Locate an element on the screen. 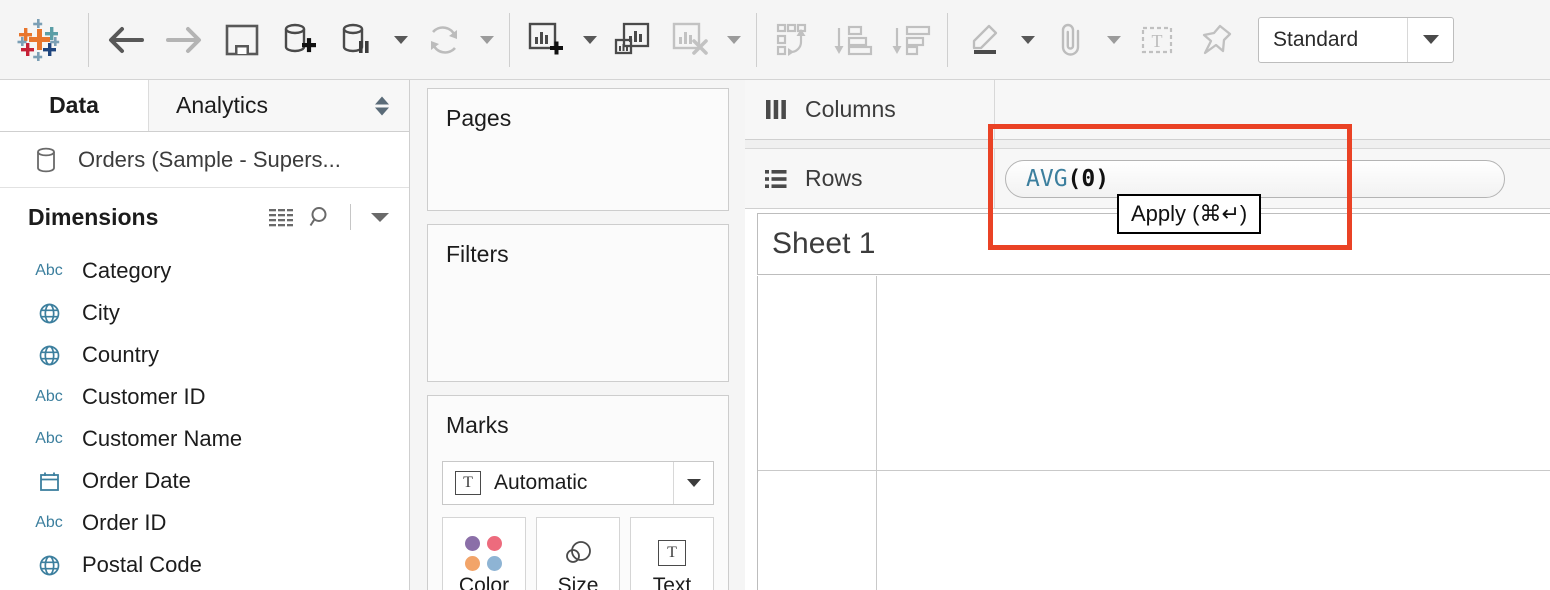 The height and width of the screenshot is (590, 1550). dimensions-icon-divider is located at coordinates (350, 217).